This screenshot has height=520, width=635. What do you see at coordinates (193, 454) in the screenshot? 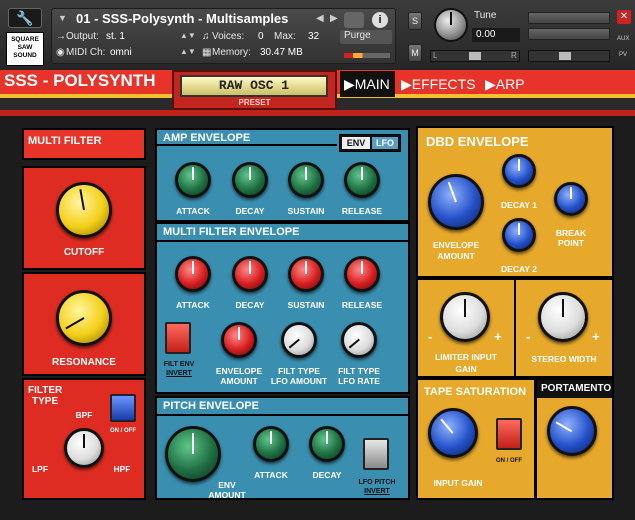
I see `pitch-env-amount-knob` at bounding box center [193, 454].